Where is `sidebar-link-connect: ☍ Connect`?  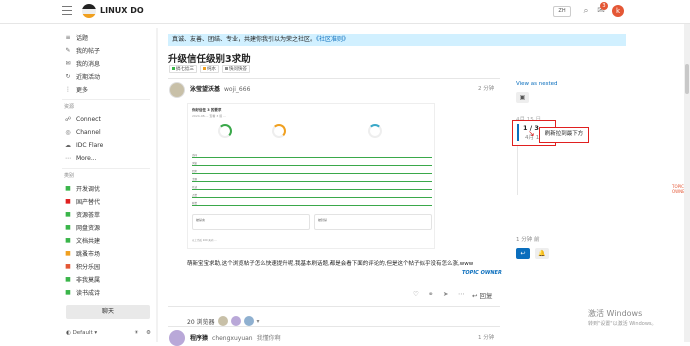 sidebar-link-connect: ☍ Connect is located at coordinates (82, 119).